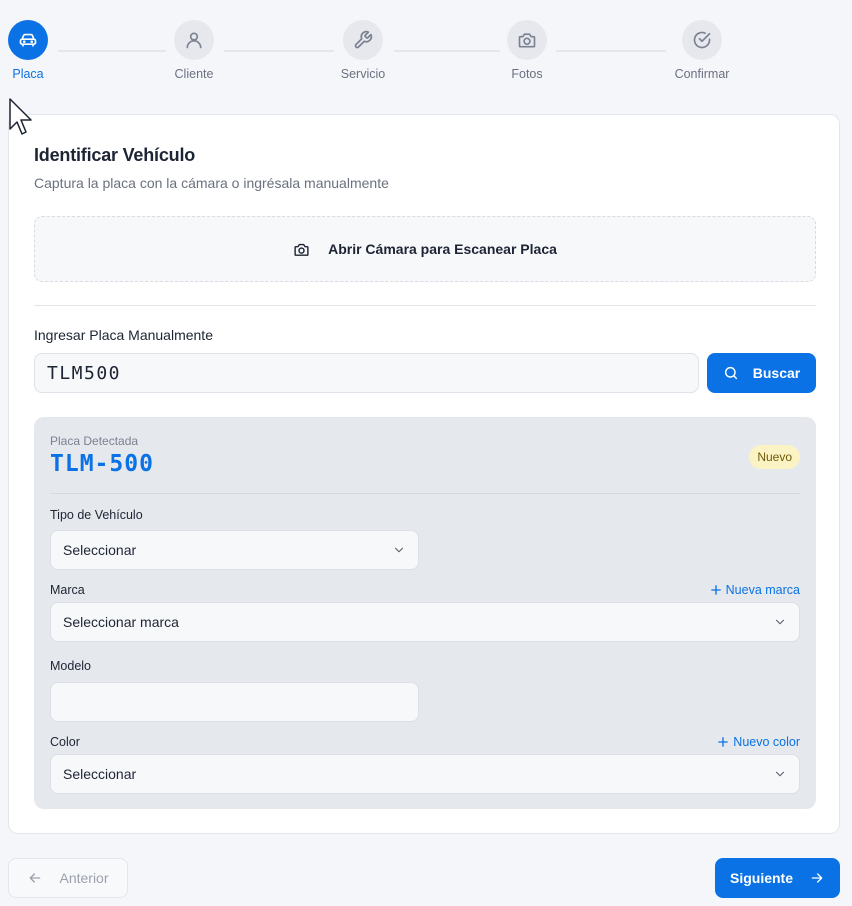 The height and width of the screenshot is (906, 852). Describe the element at coordinates (527, 74) in the screenshot. I see `step-label: Fotos` at that location.